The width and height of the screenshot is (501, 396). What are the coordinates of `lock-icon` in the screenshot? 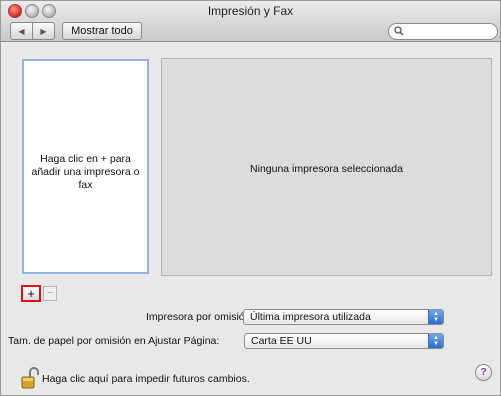 It's located at (30, 378).